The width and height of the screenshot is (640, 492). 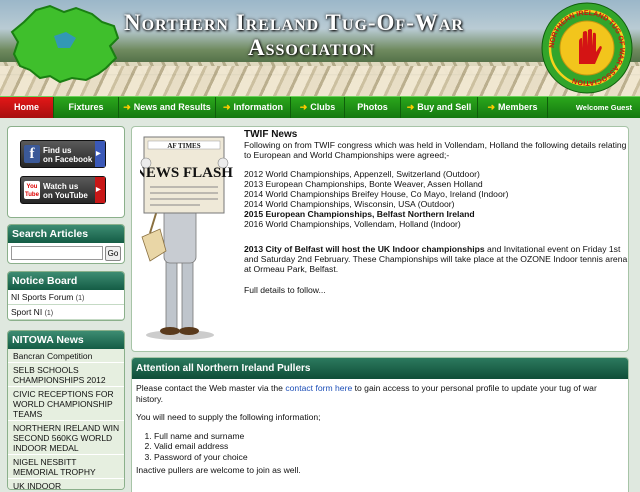 I want to click on notice-item: NI Sports Forum (1), so click(x=66, y=297).